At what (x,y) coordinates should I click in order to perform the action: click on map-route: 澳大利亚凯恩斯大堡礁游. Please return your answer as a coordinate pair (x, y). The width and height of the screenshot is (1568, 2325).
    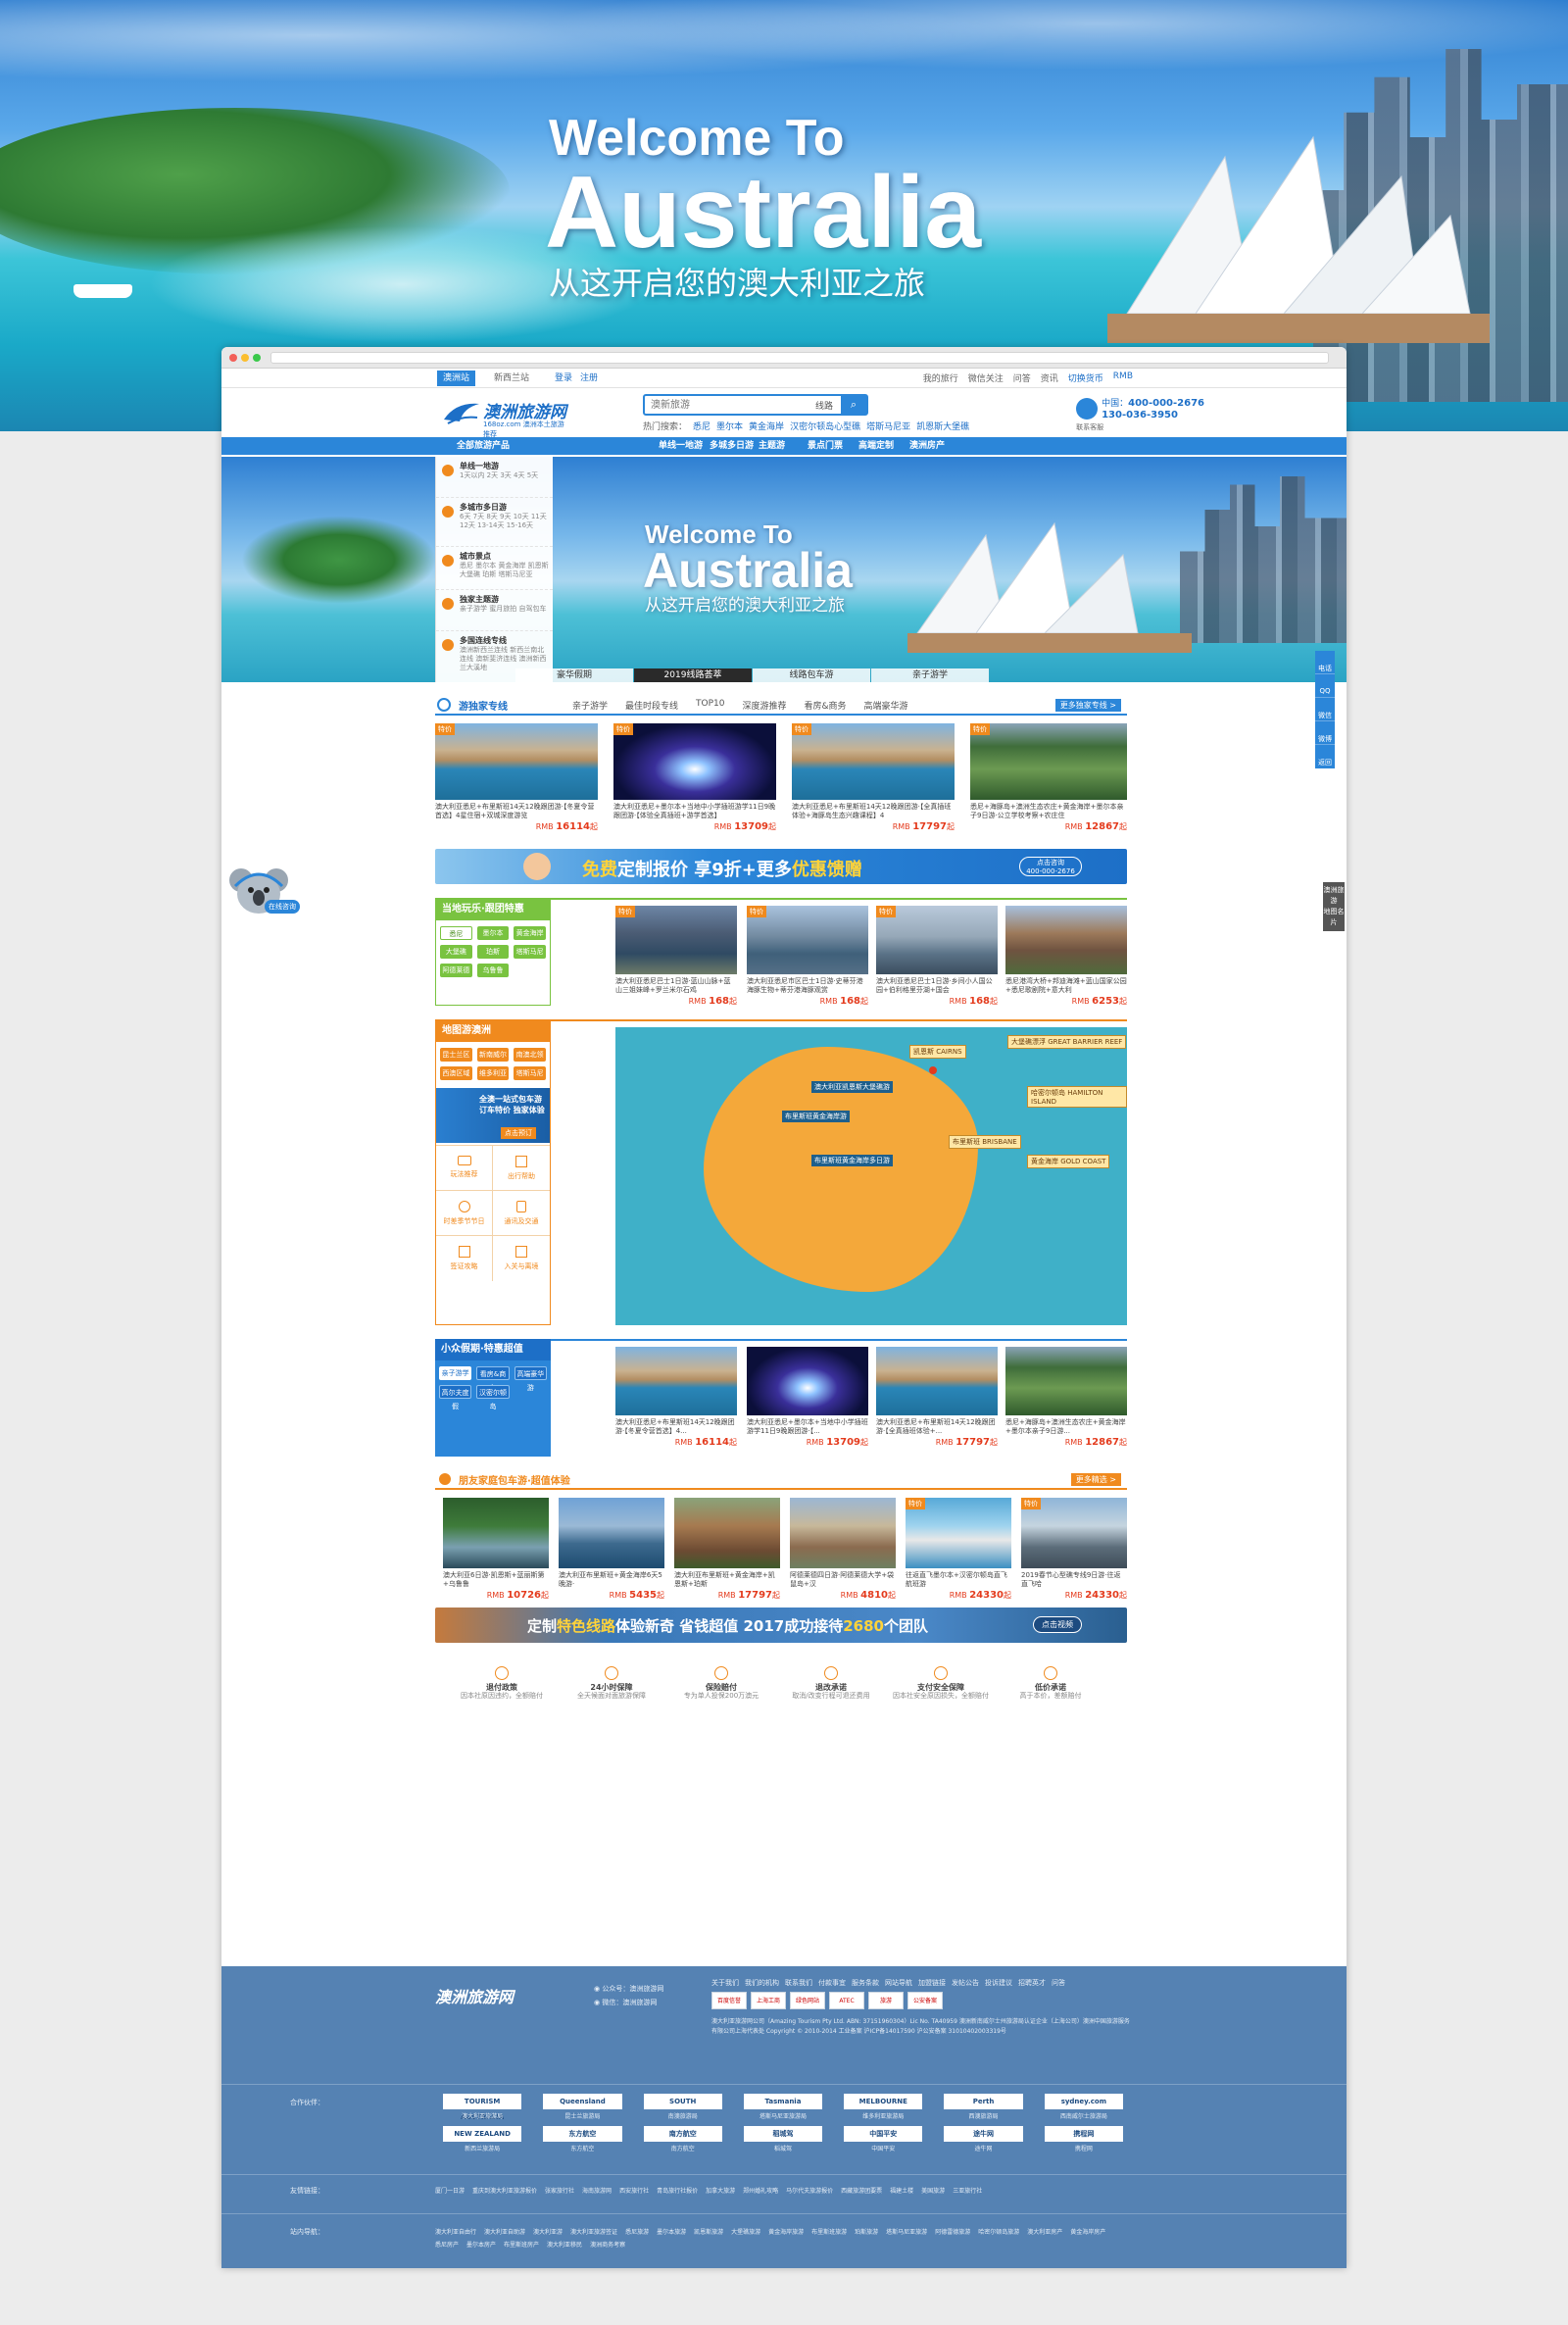
    Looking at the image, I should click on (852, 1087).